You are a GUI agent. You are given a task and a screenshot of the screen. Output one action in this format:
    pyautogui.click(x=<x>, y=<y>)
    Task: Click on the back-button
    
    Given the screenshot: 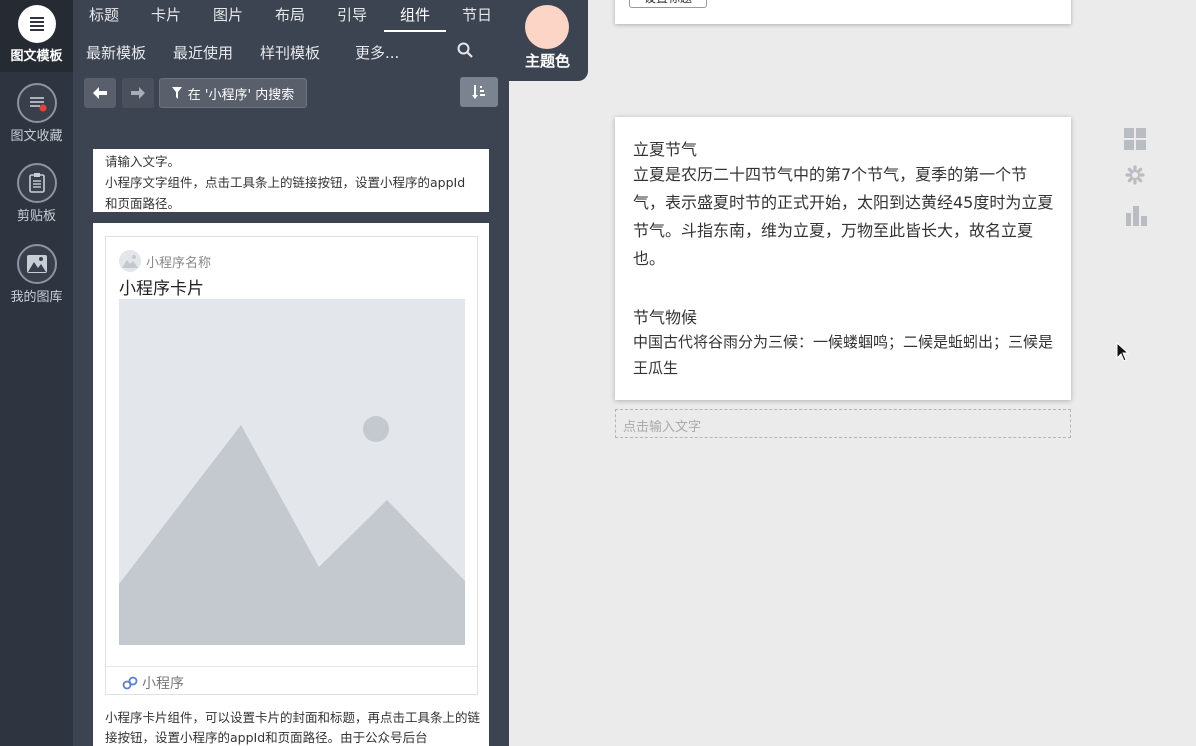 What is the action you would take?
    pyautogui.click(x=100, y=93)
    